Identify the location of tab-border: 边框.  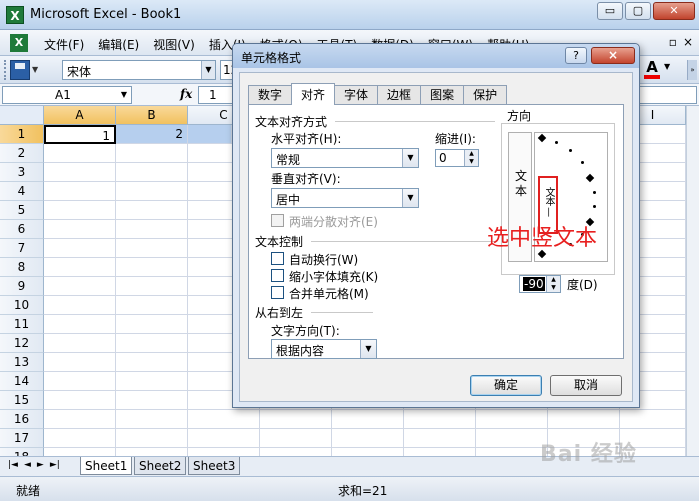
(399, 95).